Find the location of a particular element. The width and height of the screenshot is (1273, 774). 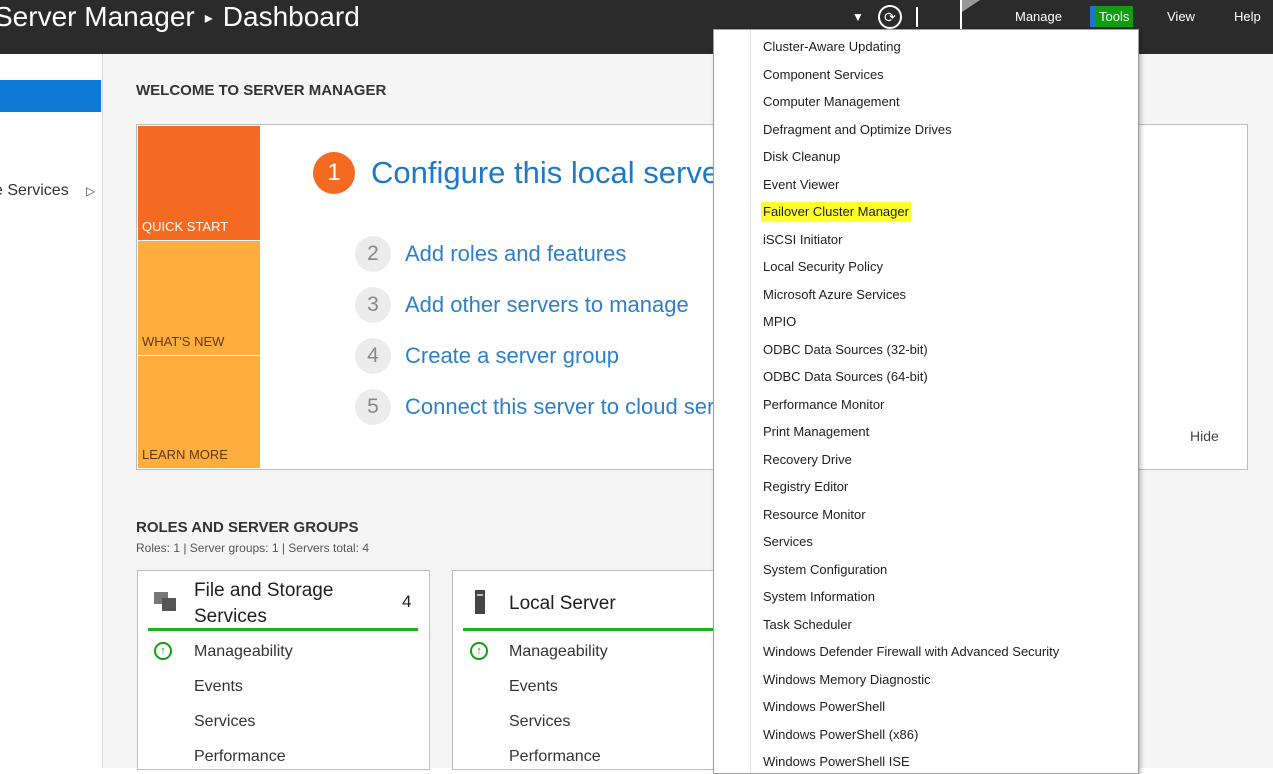

step-link: Create a server group is located at coordinates (512, 356).